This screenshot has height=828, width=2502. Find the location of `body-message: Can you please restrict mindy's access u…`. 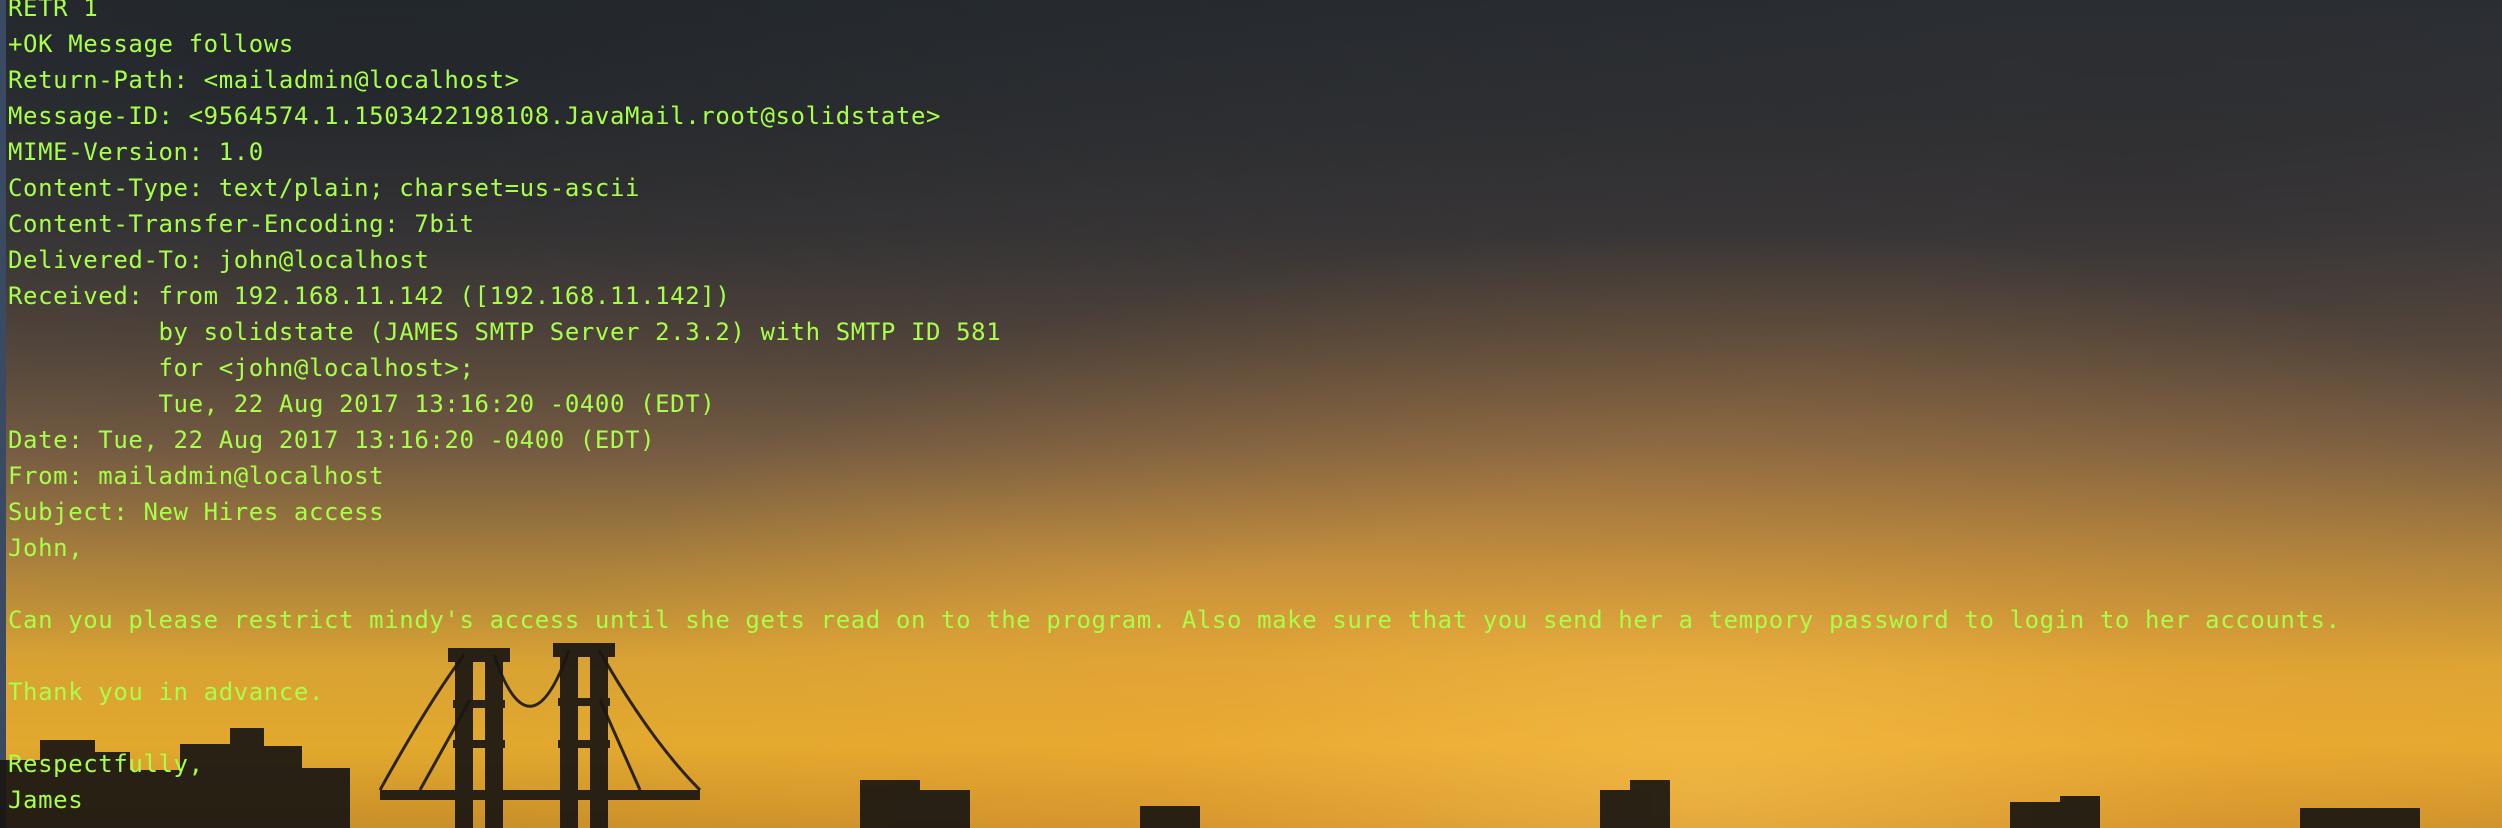

body-message: Can you please restrict mindy's access u… is located at coordinates (1174, 620).